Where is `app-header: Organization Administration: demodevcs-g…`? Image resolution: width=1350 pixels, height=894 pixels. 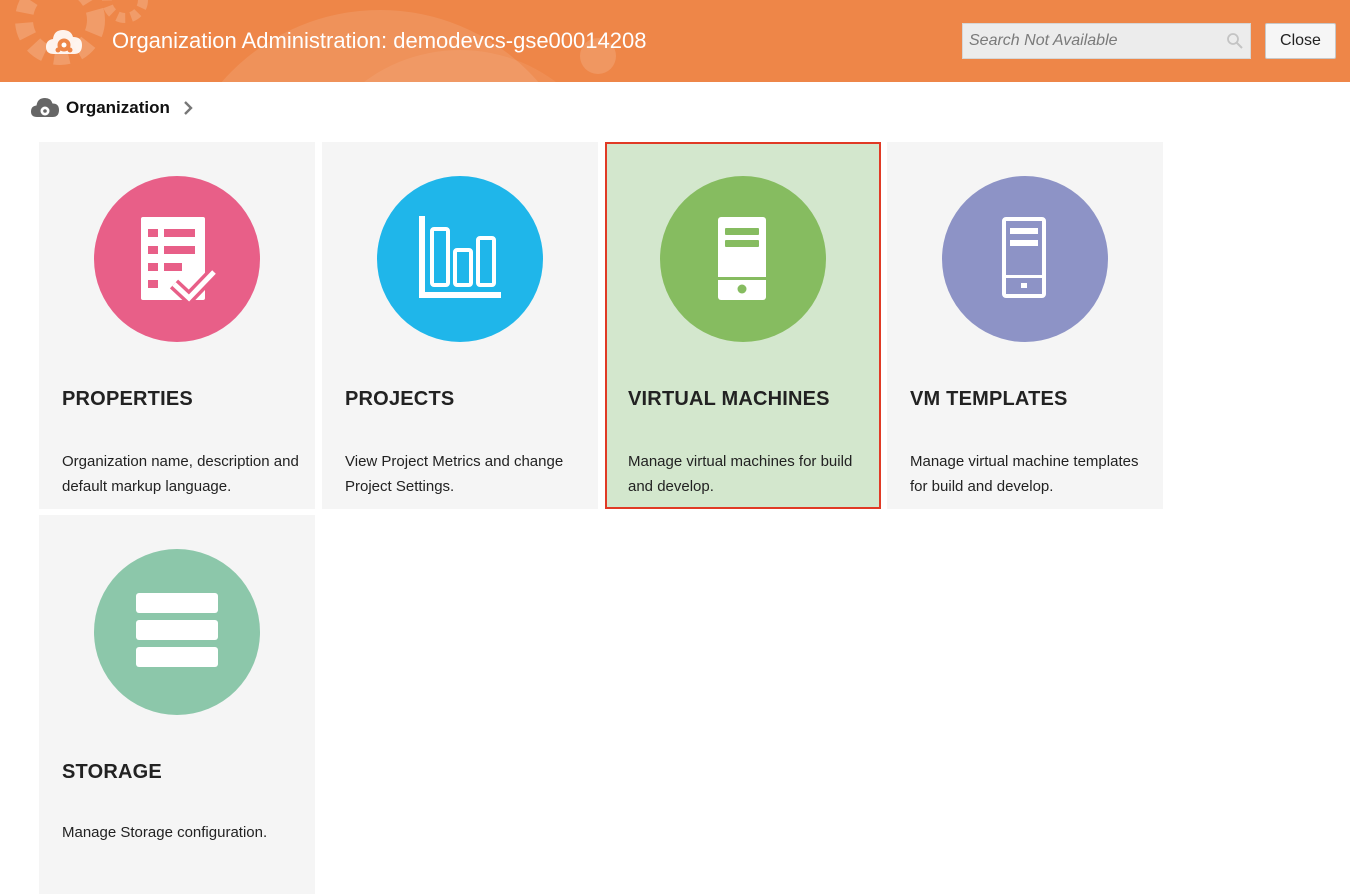
app-header: Organization Administration: demodevcs-g… is located at coordinates (675, 41).